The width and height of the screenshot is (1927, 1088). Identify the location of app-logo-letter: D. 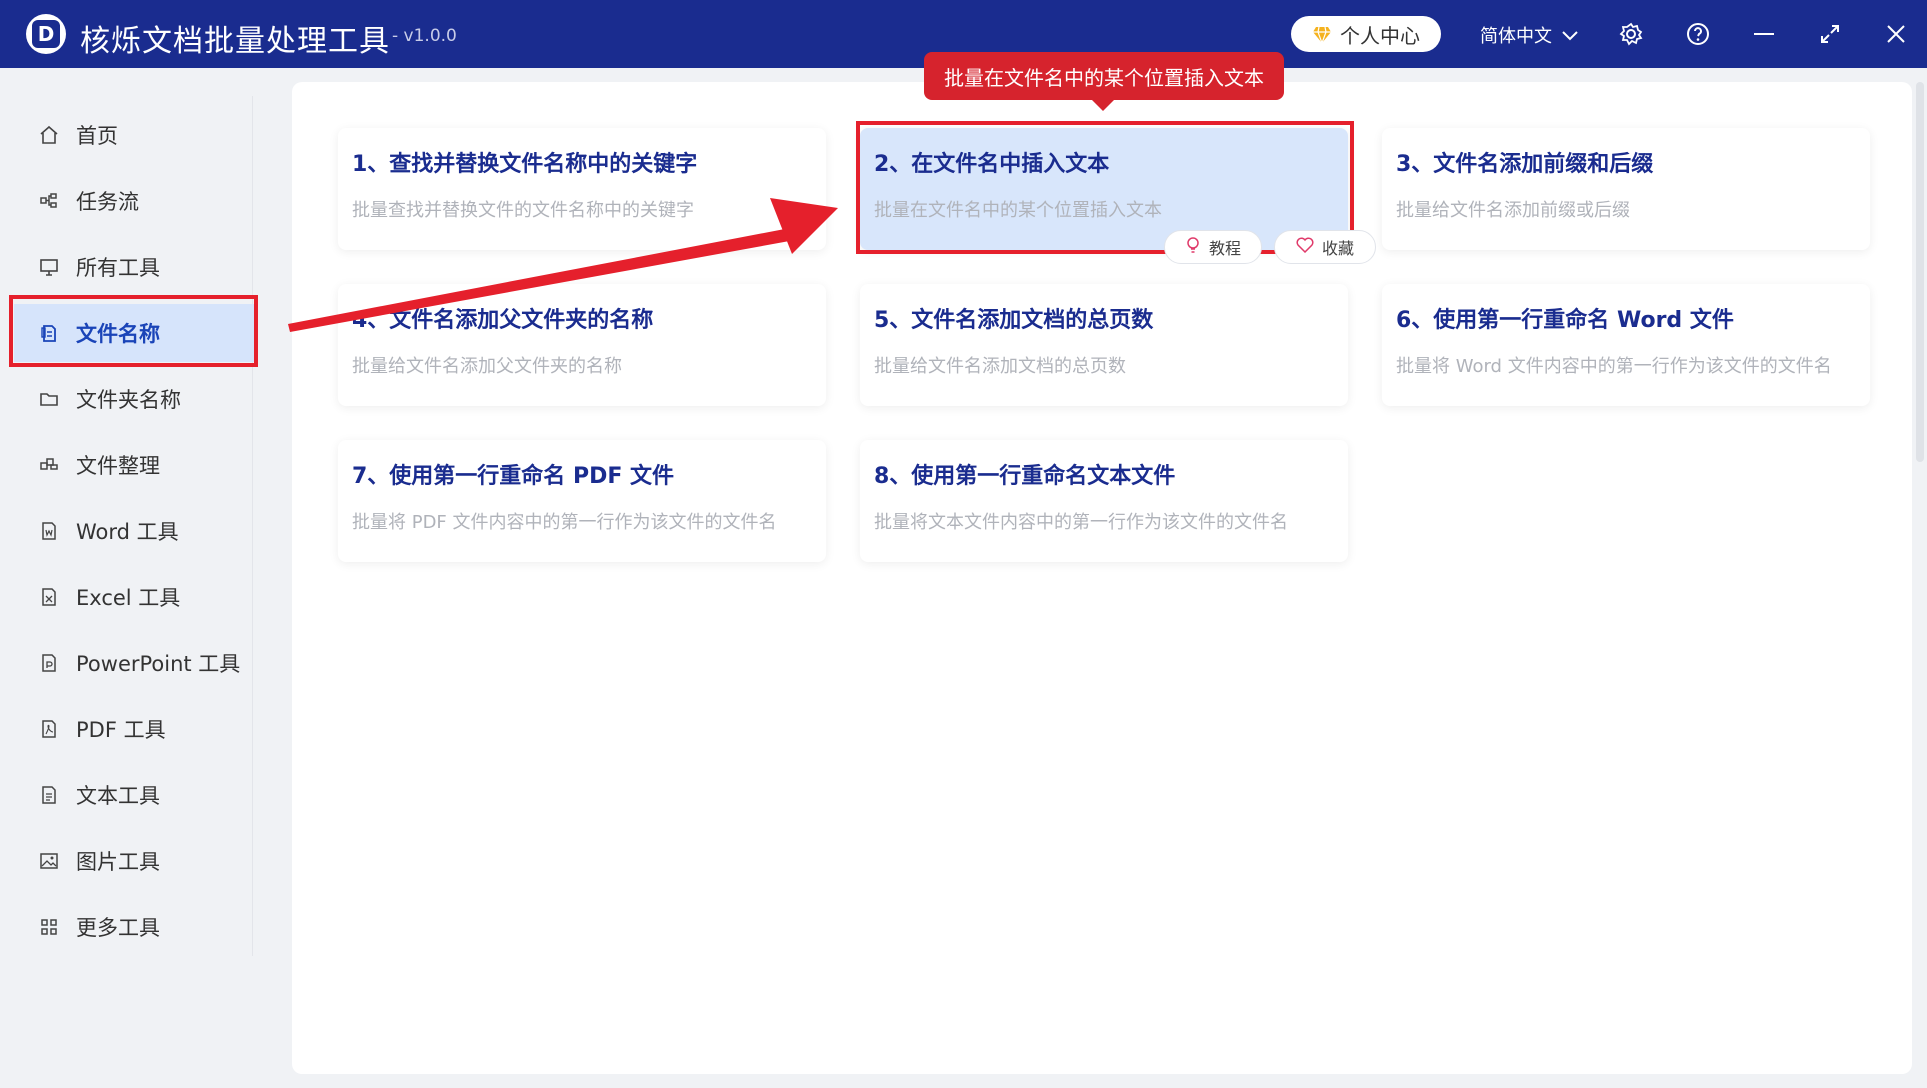
(46, 34).